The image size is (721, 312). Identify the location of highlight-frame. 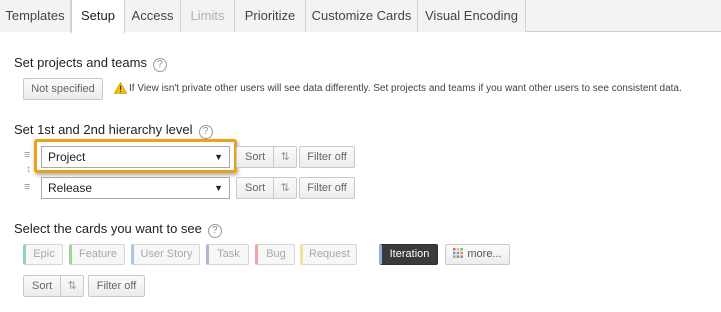
(135, 156).